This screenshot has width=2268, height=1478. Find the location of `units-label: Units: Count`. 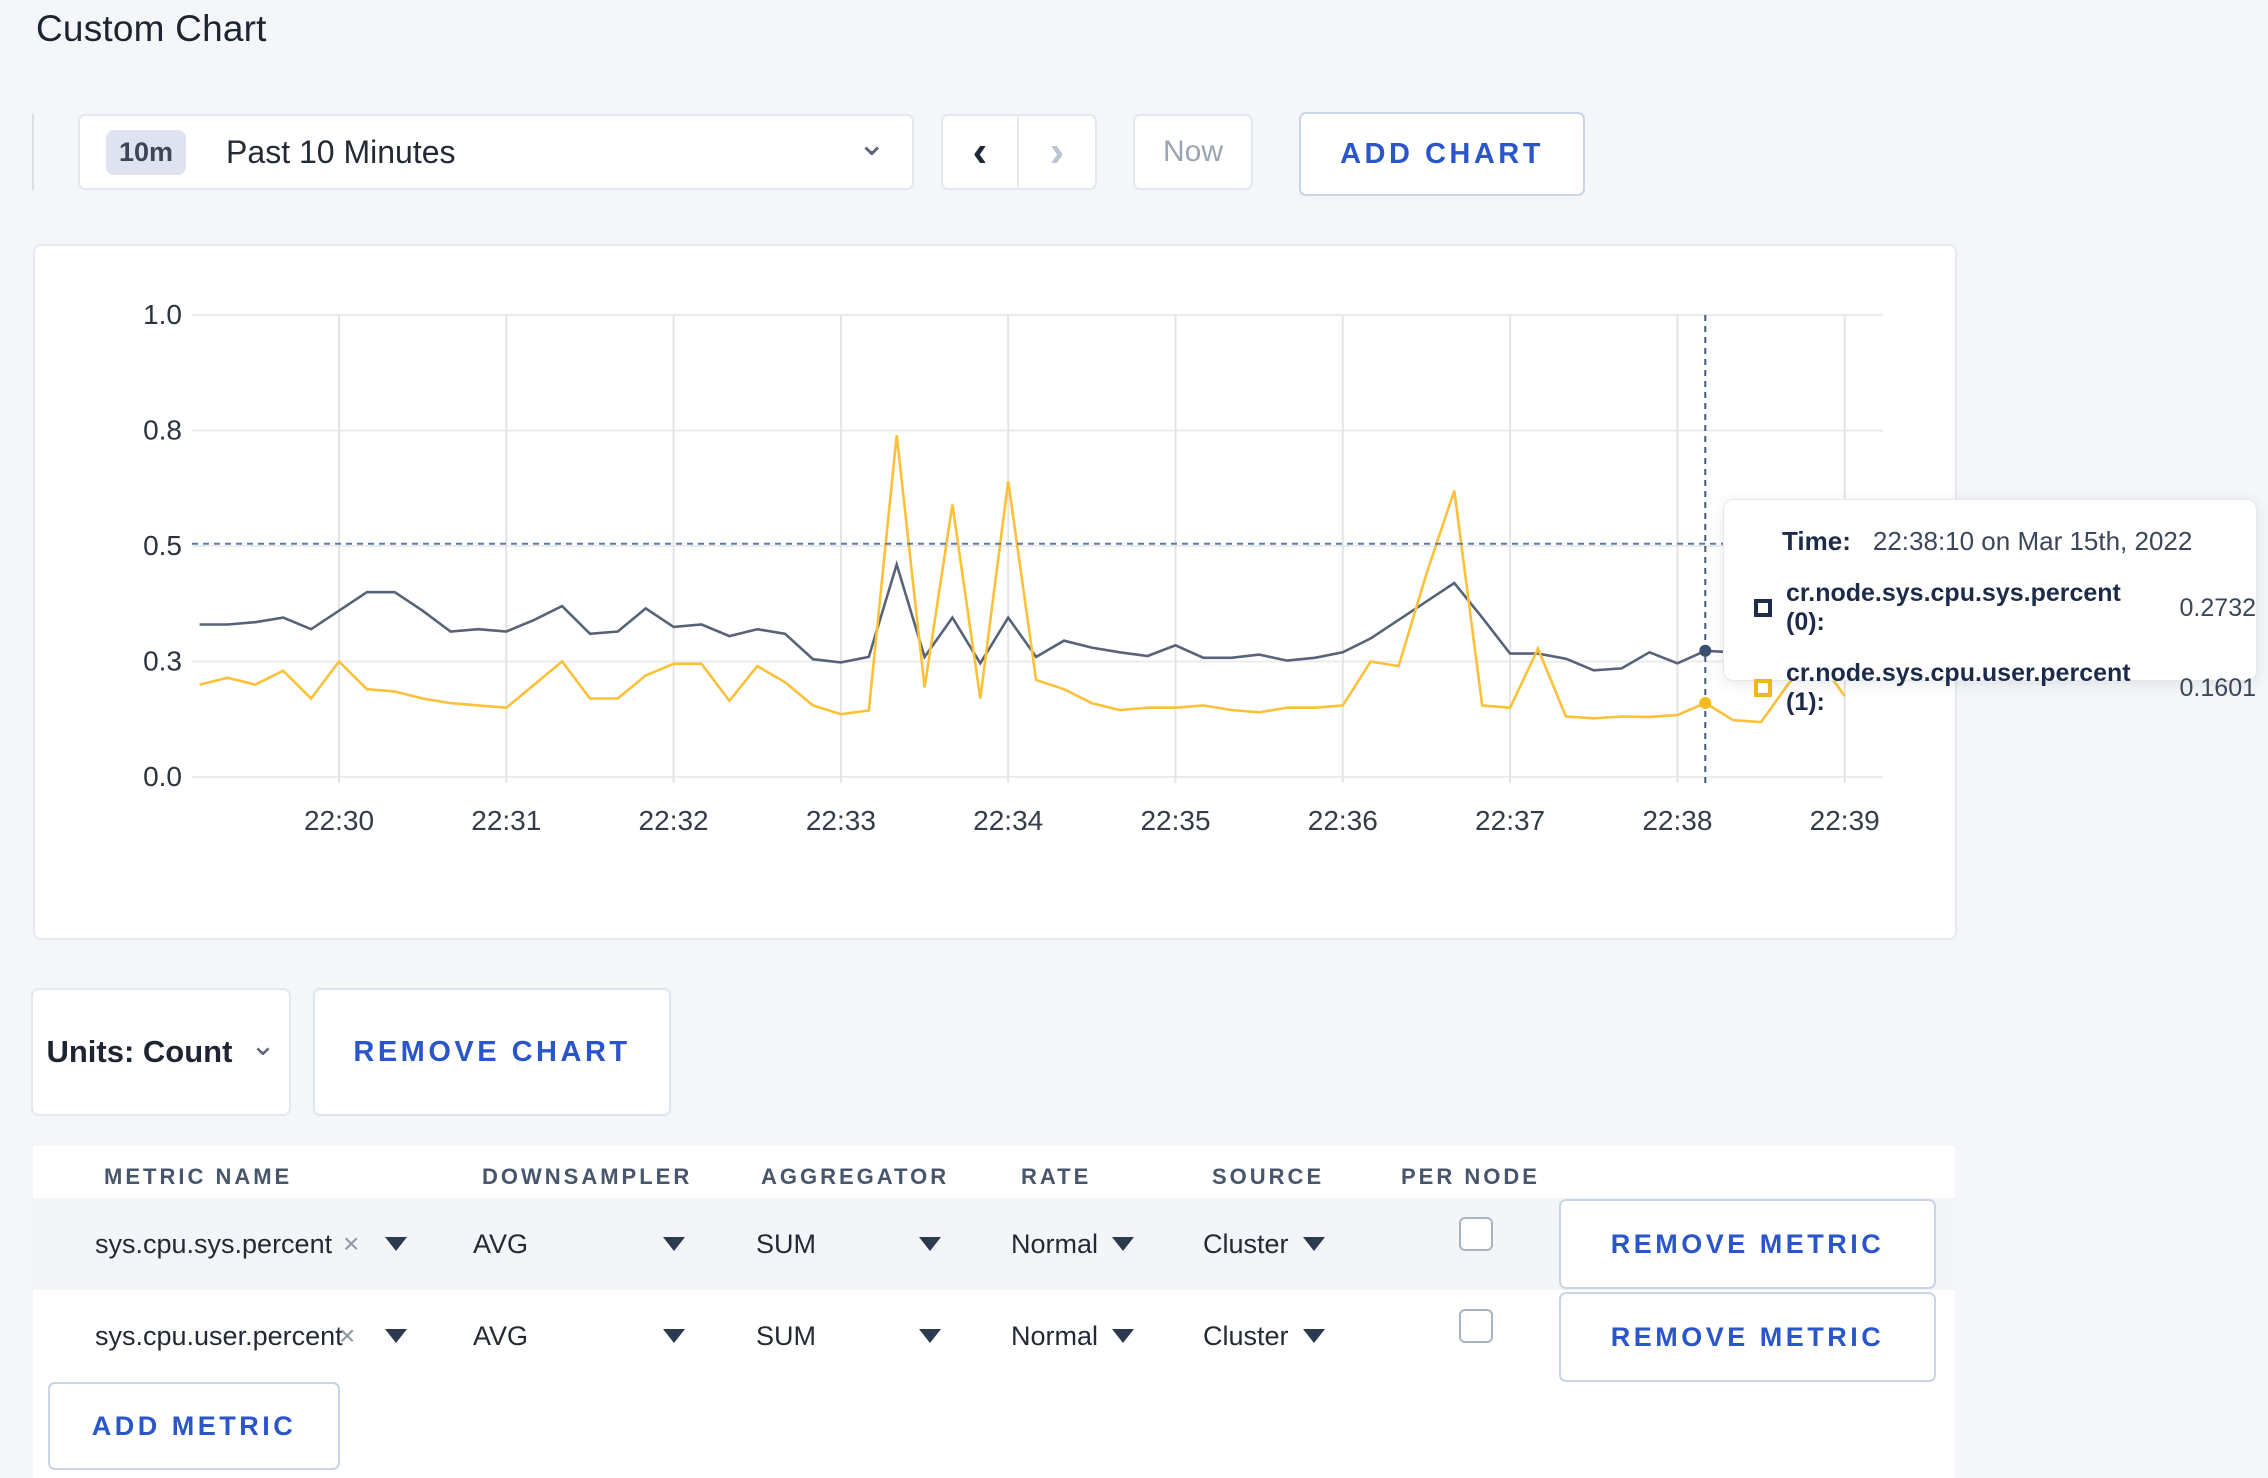

units-label: Units: Count is located at coordinates (139, 1051).